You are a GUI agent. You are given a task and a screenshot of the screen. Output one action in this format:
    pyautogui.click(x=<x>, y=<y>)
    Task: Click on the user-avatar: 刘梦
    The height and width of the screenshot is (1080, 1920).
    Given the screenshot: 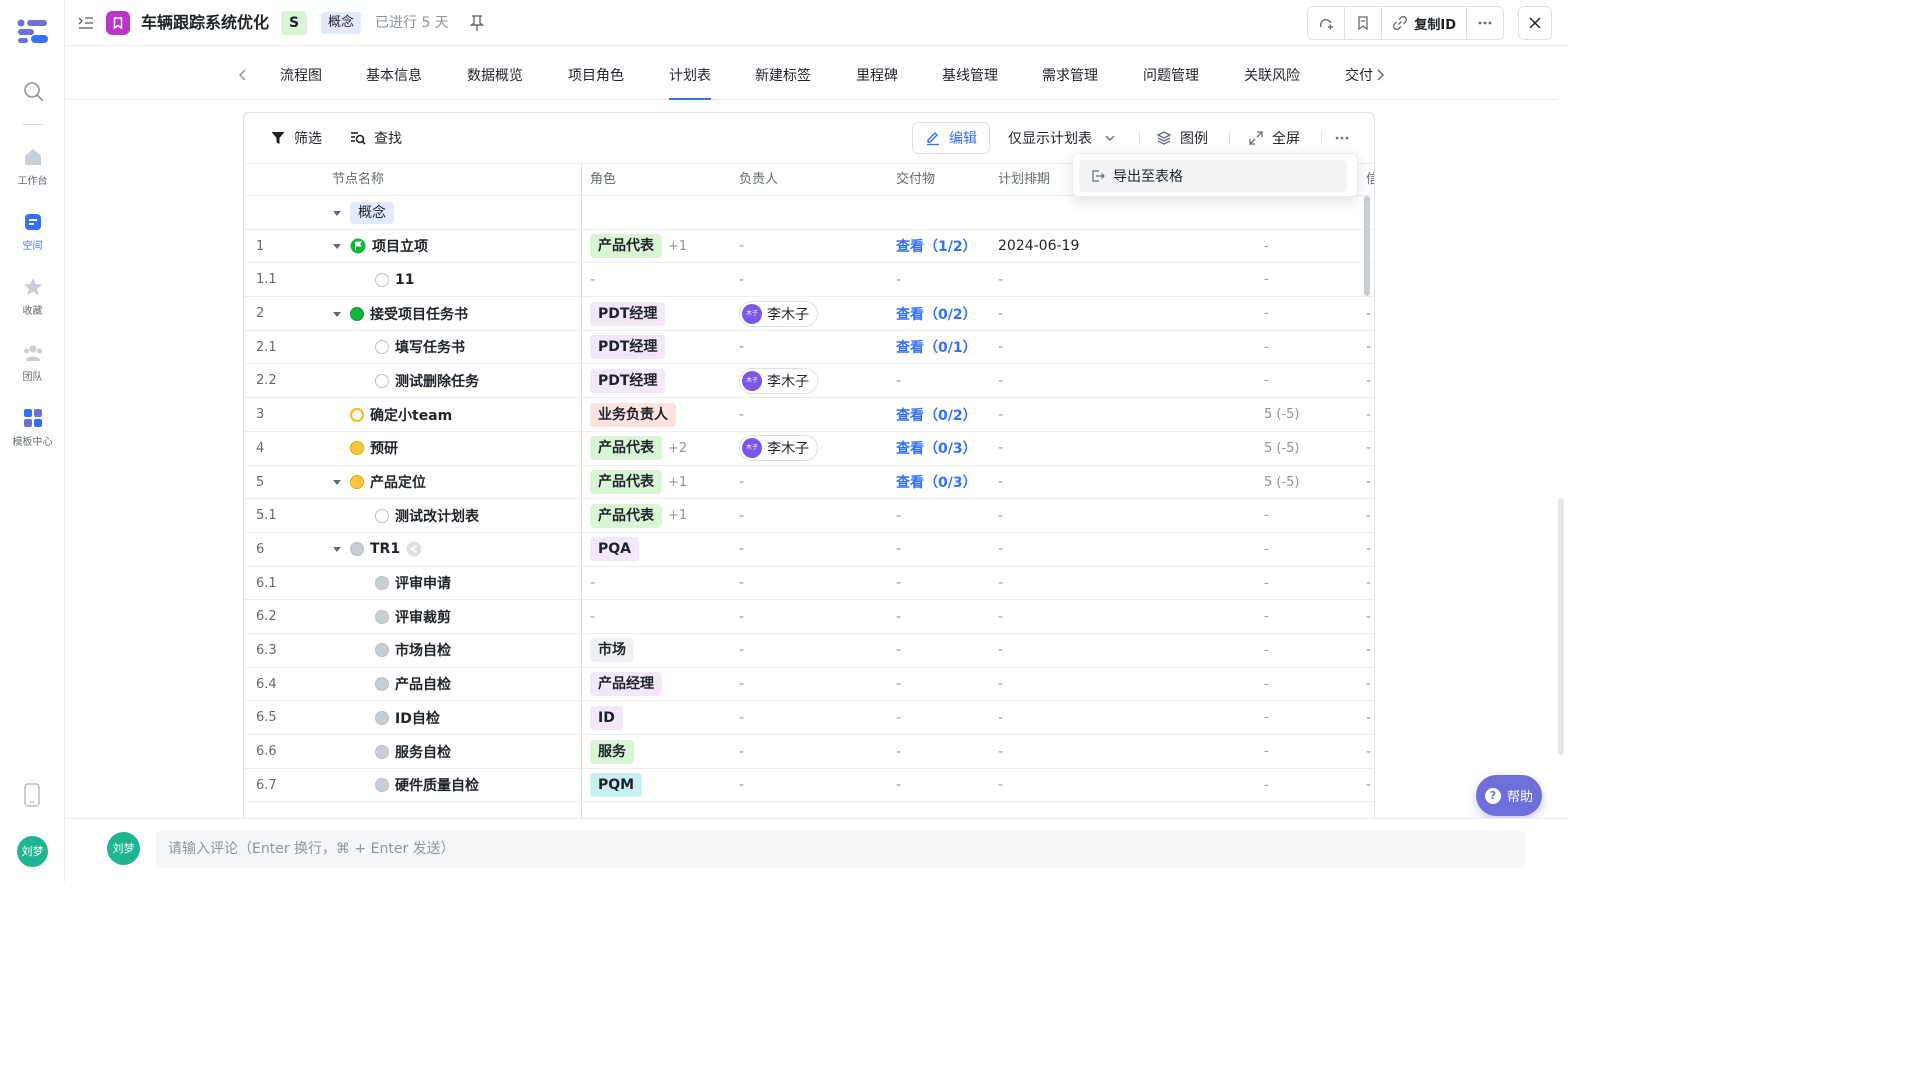 What is the action you would take?
    pyautogui.click(x=32, y=851)
    